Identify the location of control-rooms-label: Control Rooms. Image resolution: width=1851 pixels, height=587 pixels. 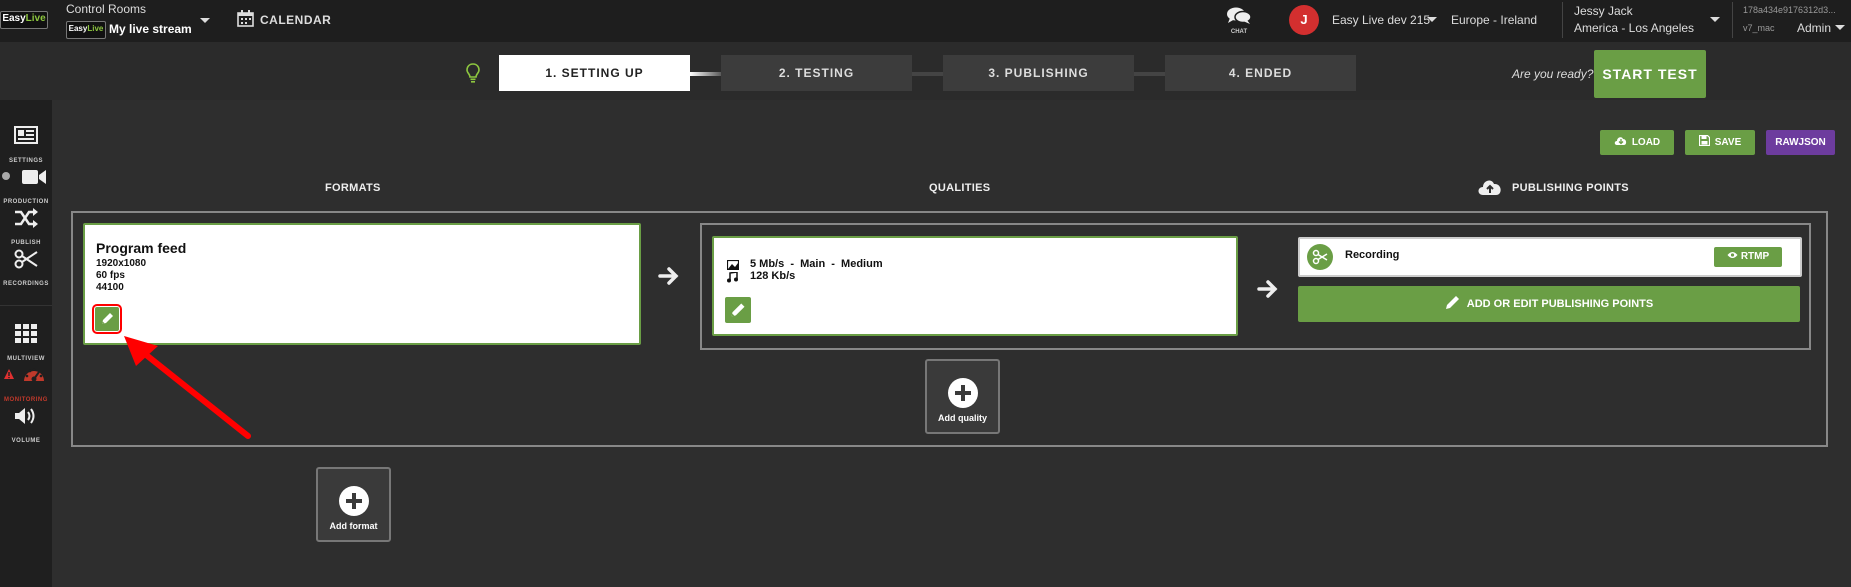
(106, 9).